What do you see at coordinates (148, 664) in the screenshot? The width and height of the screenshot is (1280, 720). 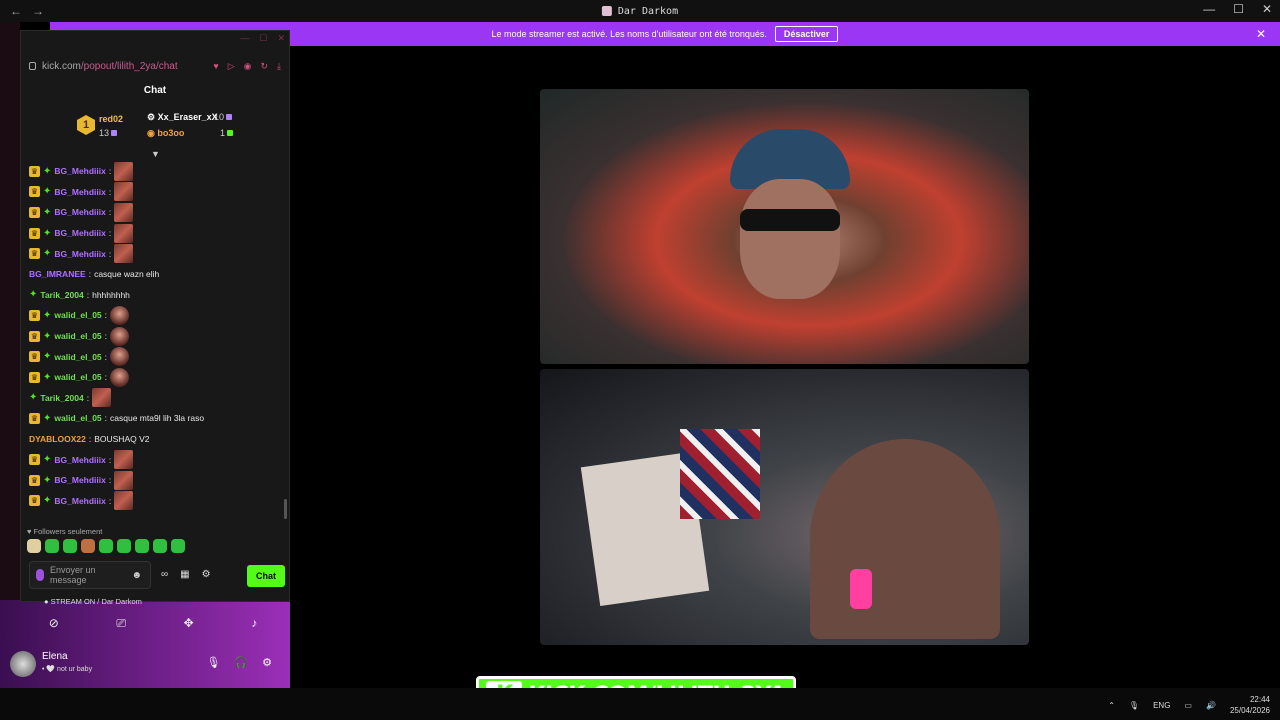 I see `user-panel: Elena • 🤍 not ur baby 🎙 🎧 ⚙` at bounding box center [148, 664].